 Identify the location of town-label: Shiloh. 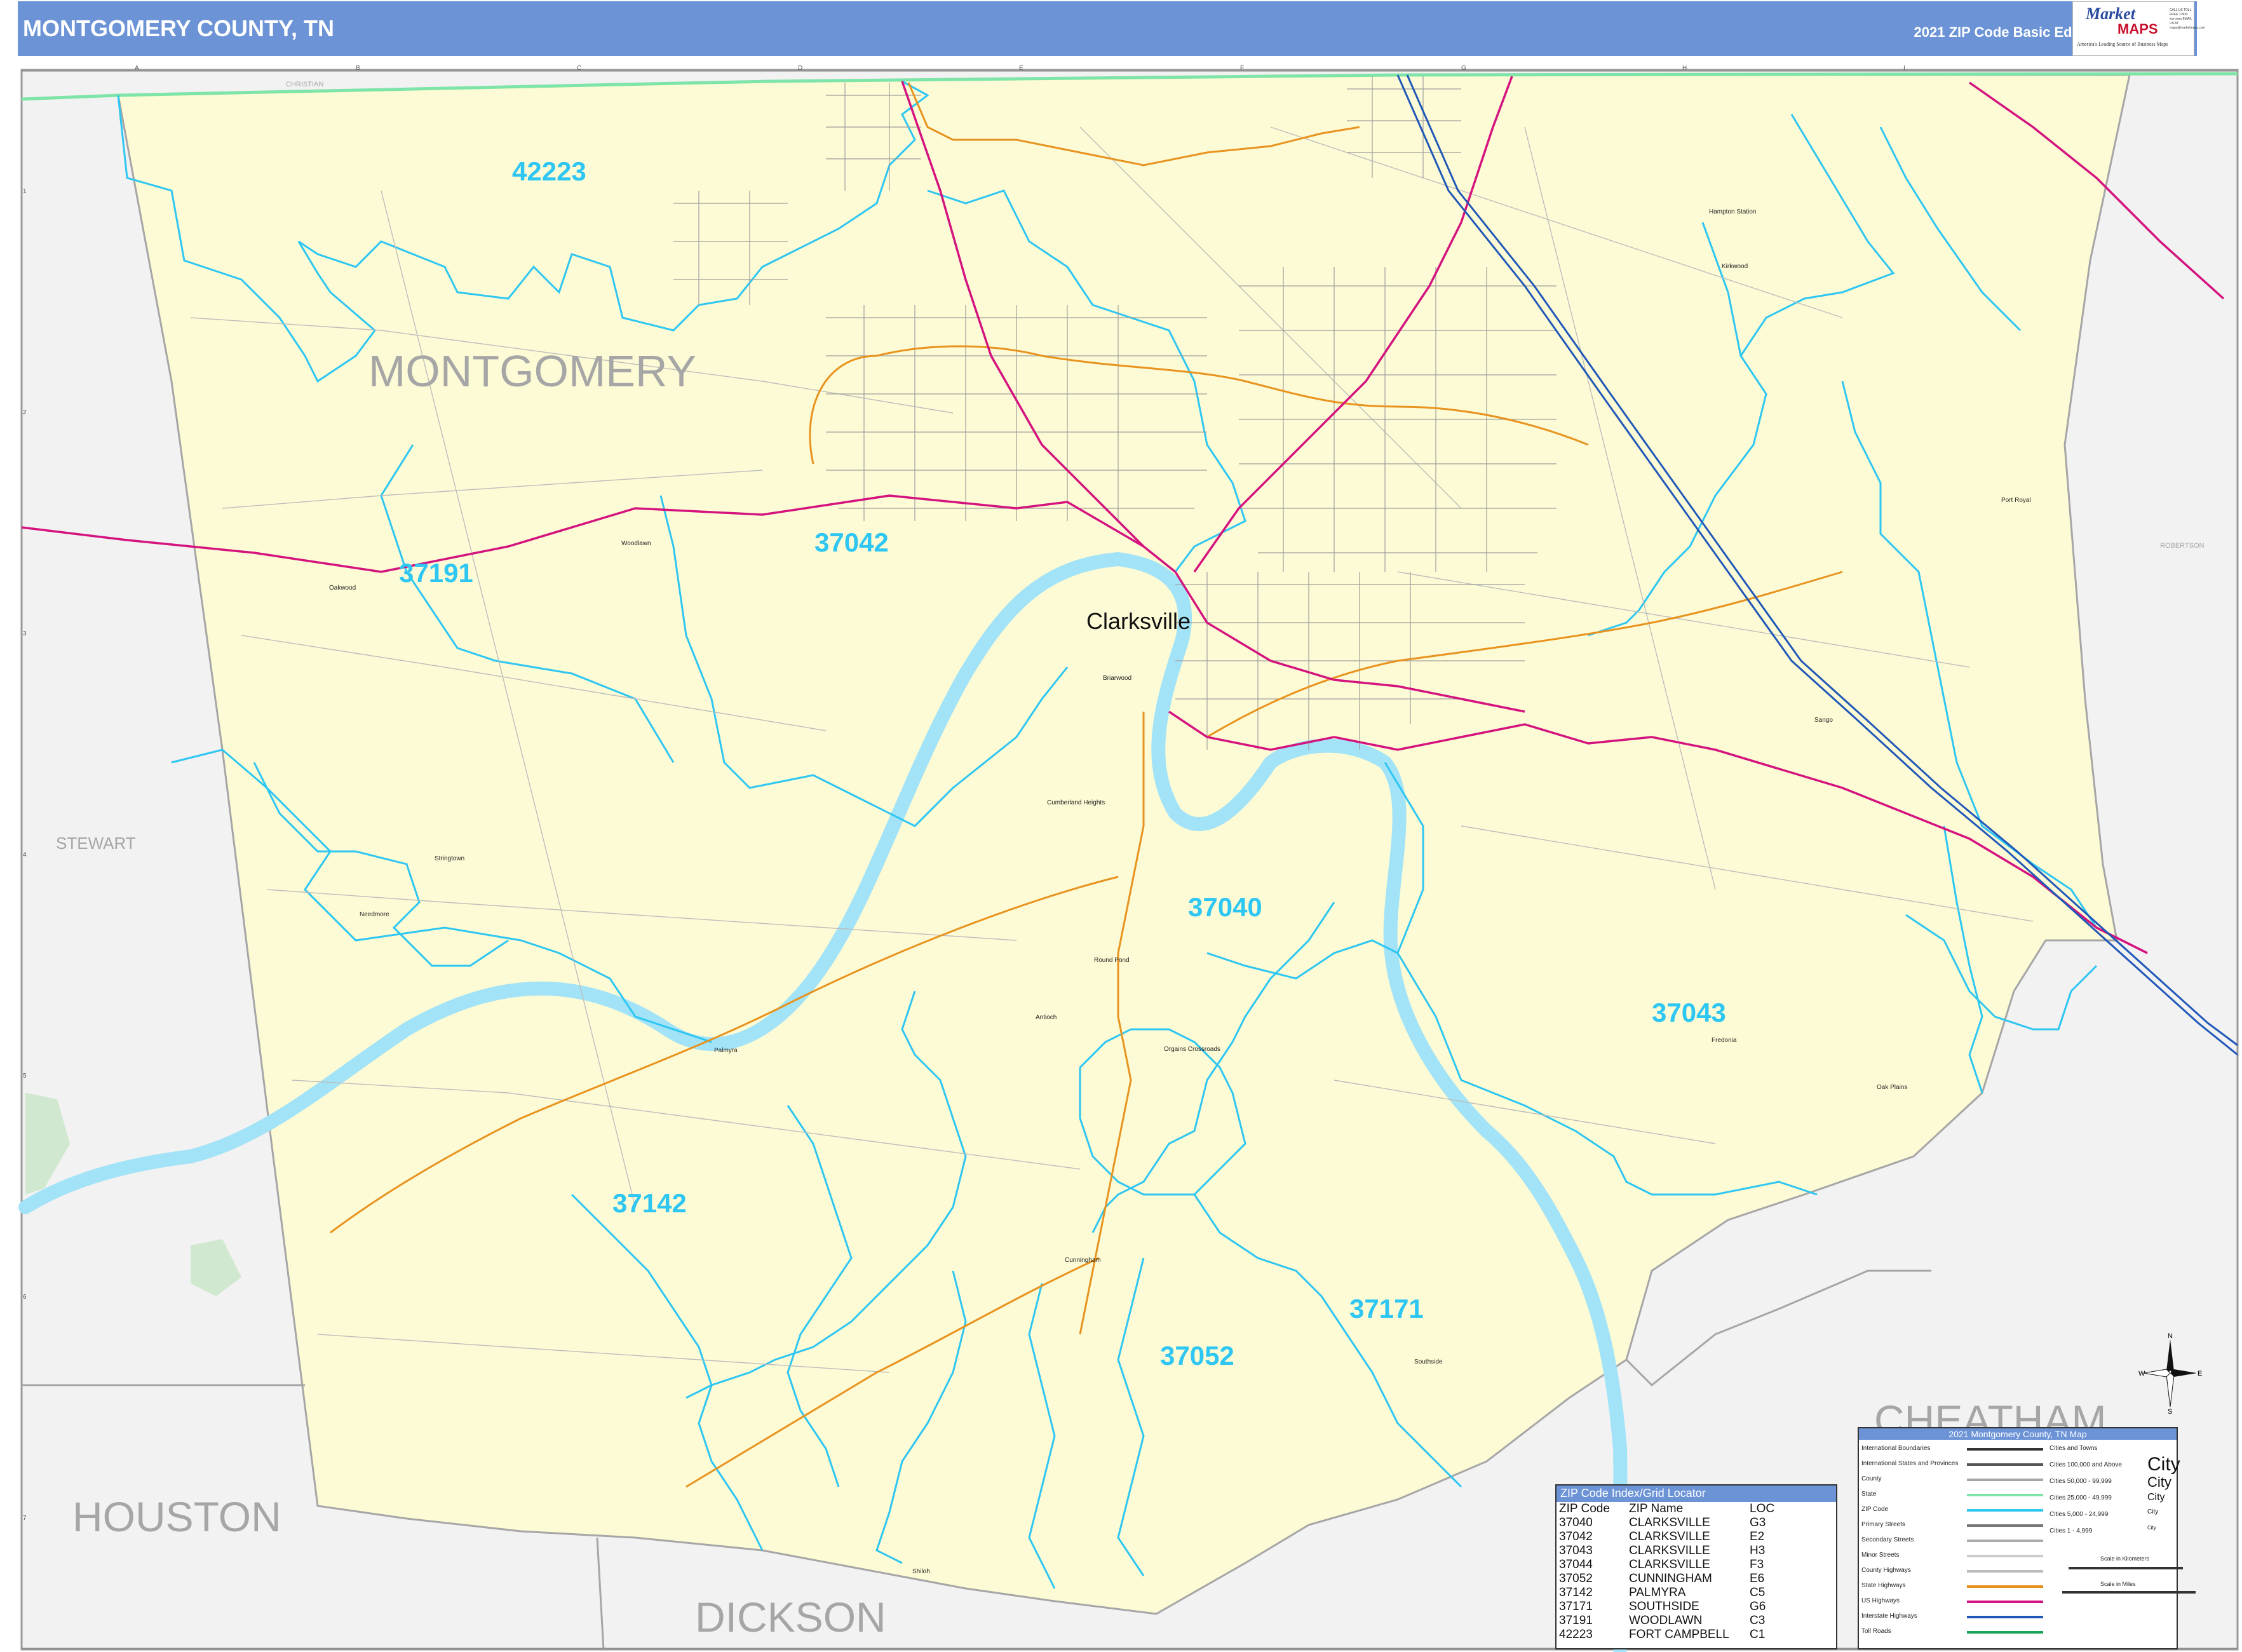
(921, 1571).